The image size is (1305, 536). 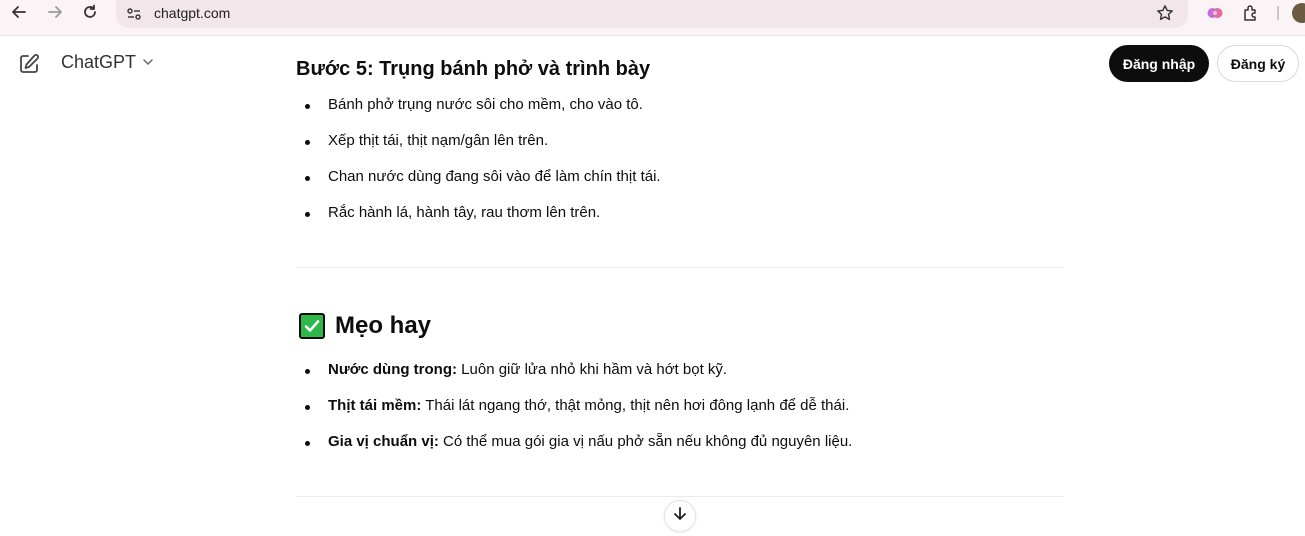 I want to click on extensions-puzzle-icon, so click(x=1251, y=13).